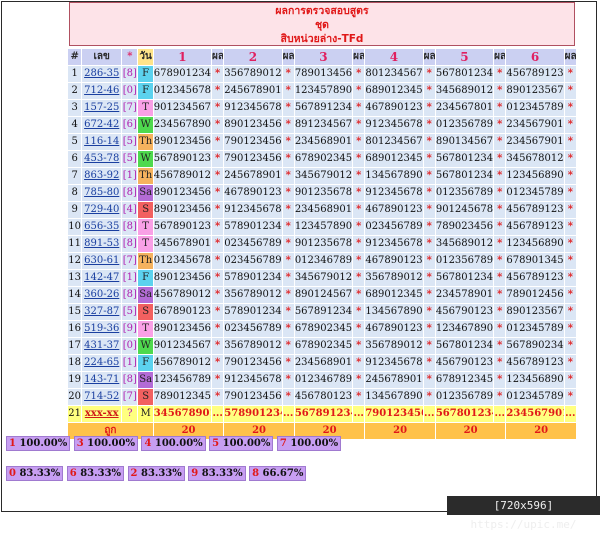  Describe the element at coordinates (323, 363) in the screenshot. I see `set-value: 234568901` at that location.